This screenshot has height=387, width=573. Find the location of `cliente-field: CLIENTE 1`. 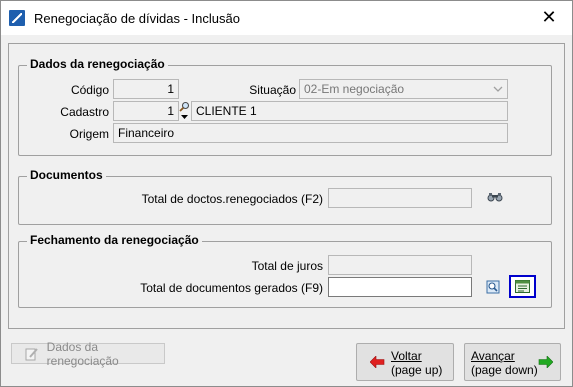

cliente-field: CLIENTE 1 is located at coordinates (349, 111).